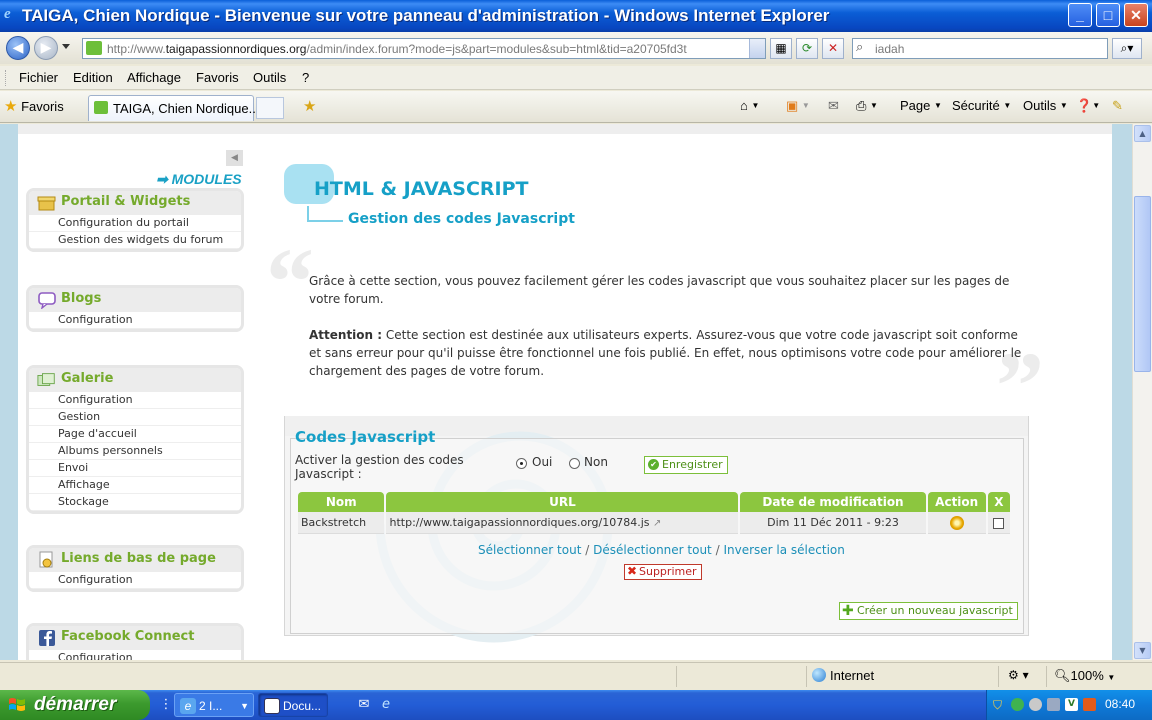 The width and height of the screenshot is (1152, 720). Describe the element at coordinates (66, 46) in the screenshot. I see `history-dropdown-icon` at that location.